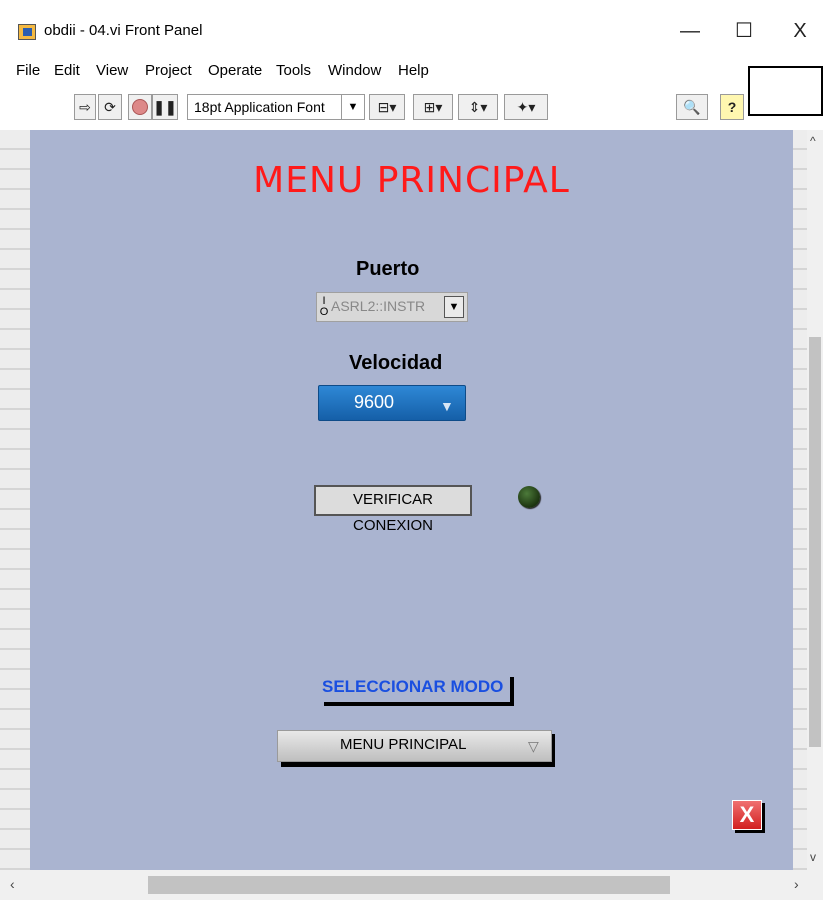 This screenshot has height=900, width=823. What do you see at coordinates (478, 107) in the screenshot?
I see `resize-icon: ⇕▾` at bounding box center [478, 107].